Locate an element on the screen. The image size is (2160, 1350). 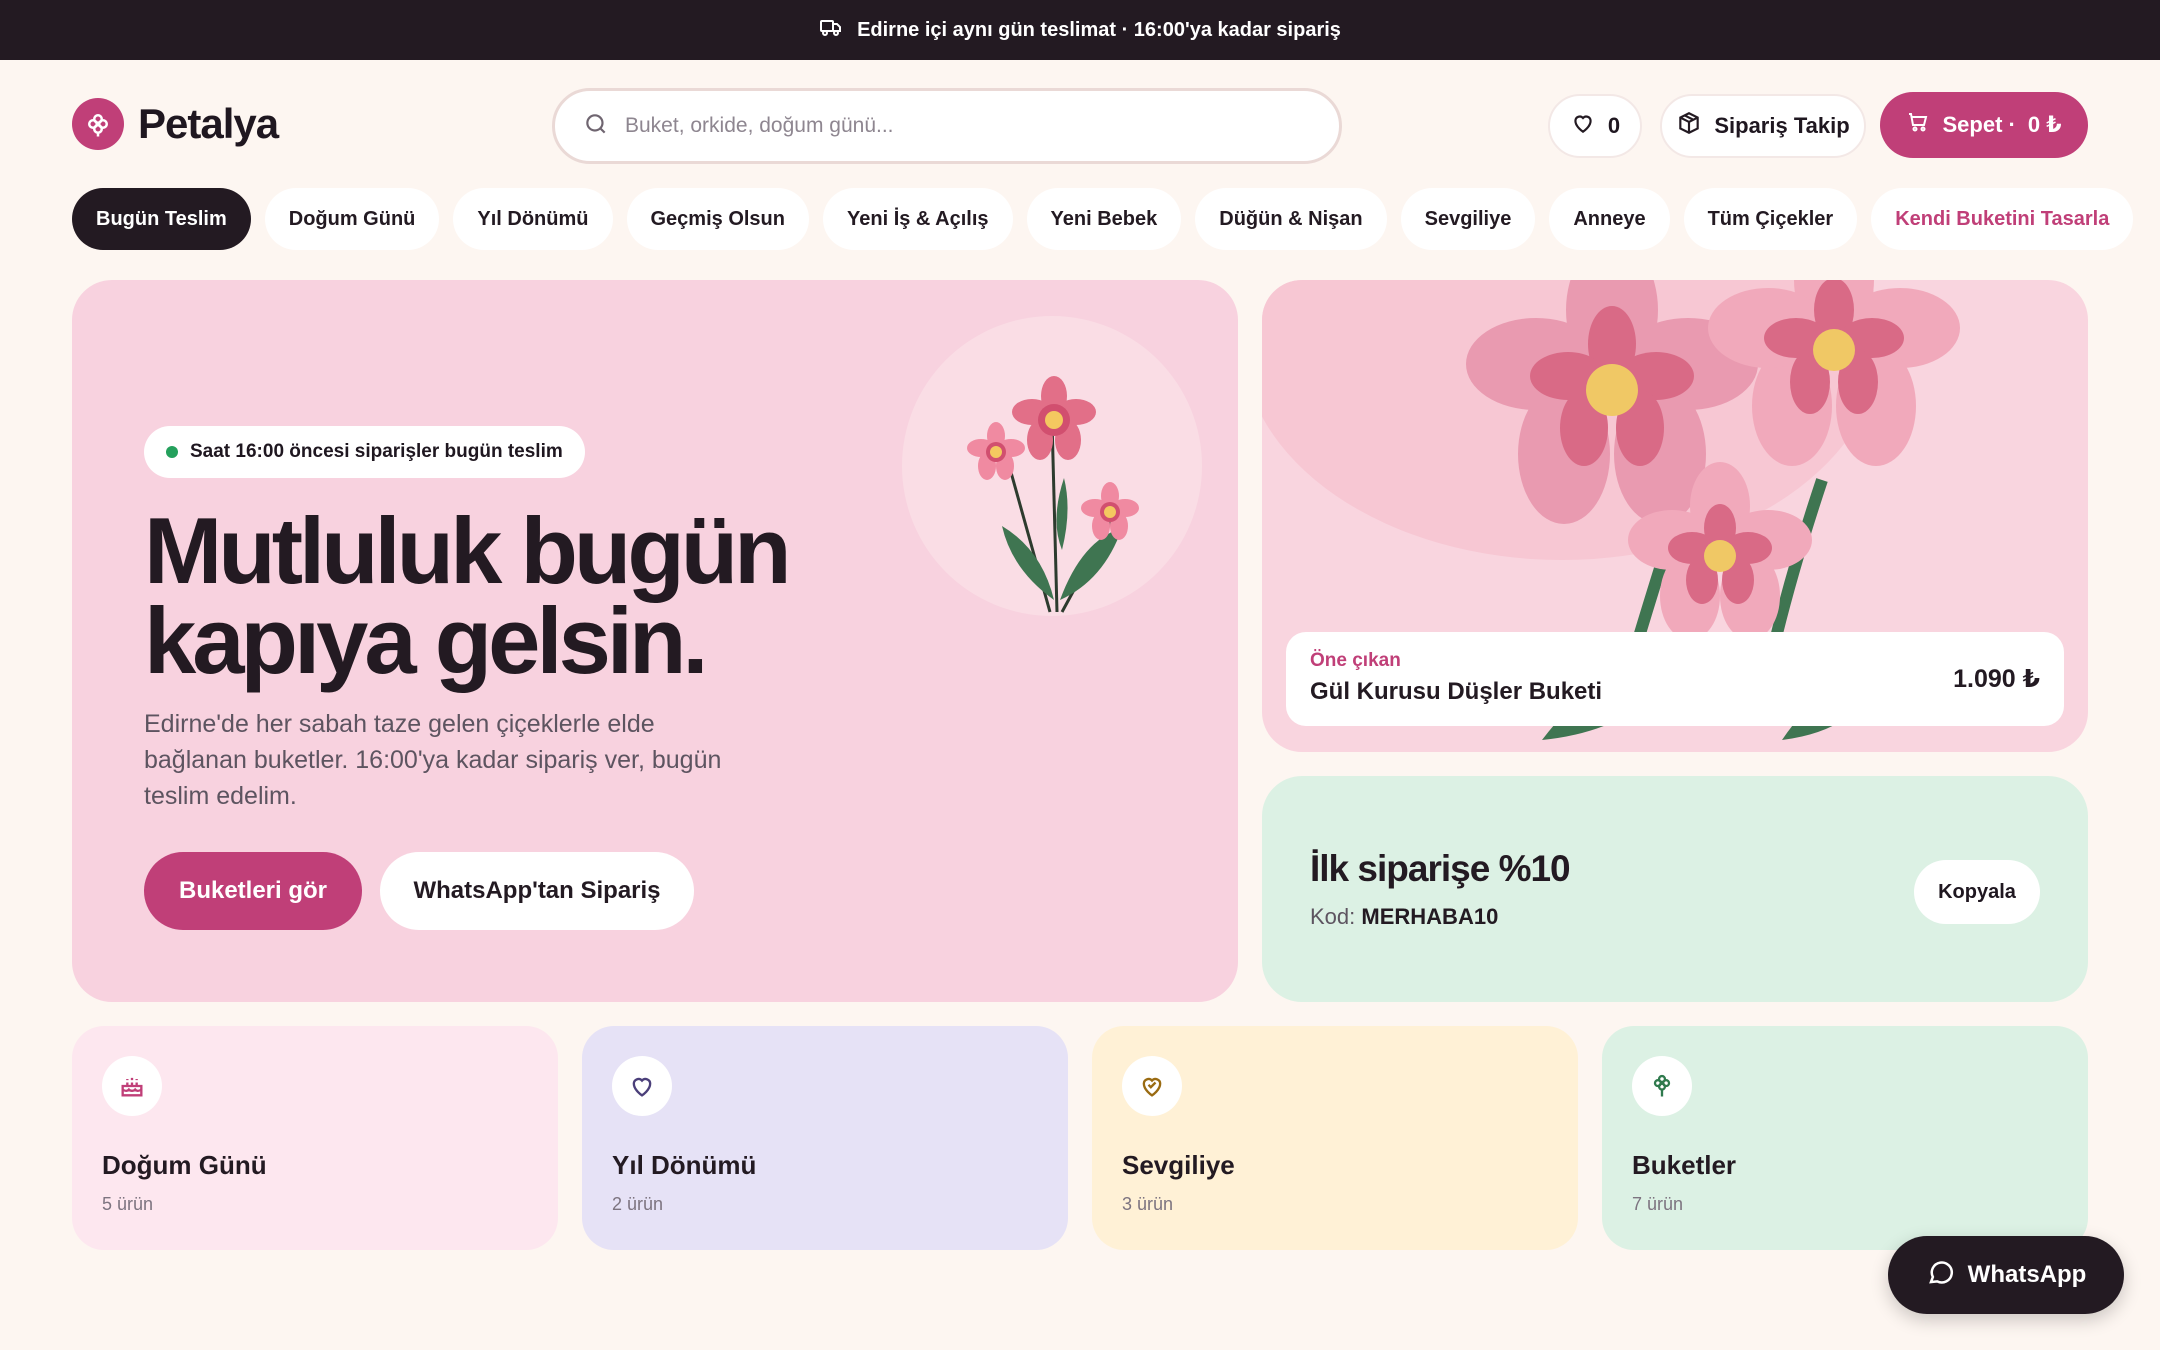
order-track-button: Sipariş Takip is located at coordinates (1763, 126).